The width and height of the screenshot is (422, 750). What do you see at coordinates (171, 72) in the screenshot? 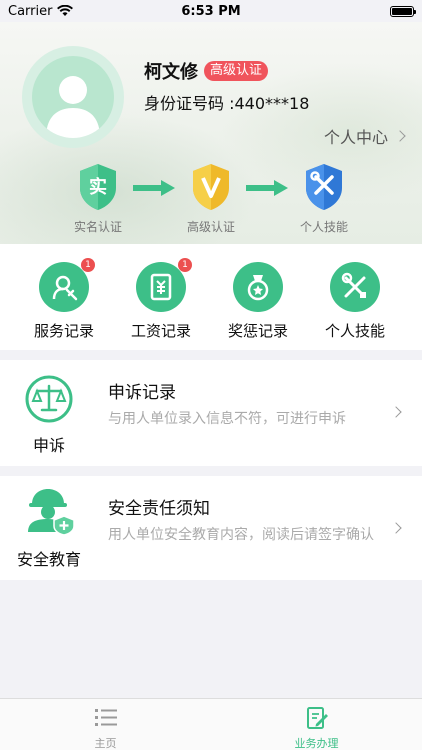
I see `user-name: 柯文修` at bounding box center [171, 72].